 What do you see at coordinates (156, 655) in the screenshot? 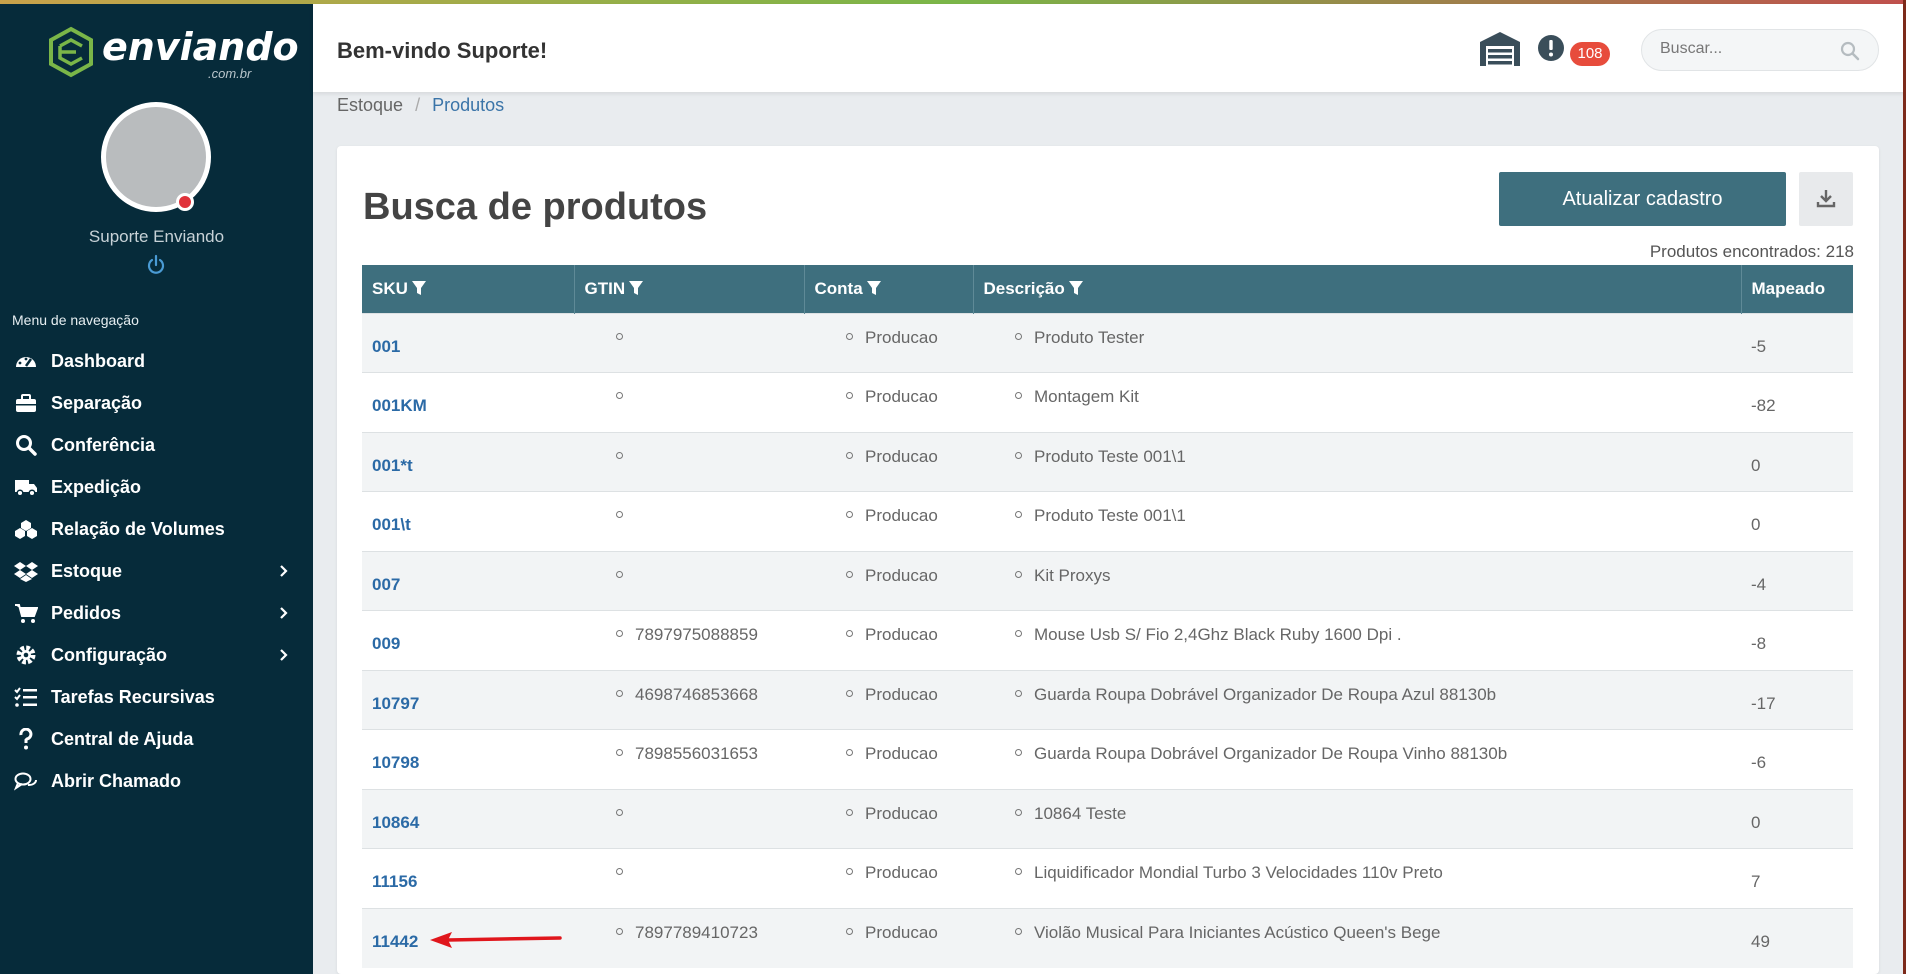
I see `sidebar-item-configuracao: Configuração` at bounding box center [156, 655].